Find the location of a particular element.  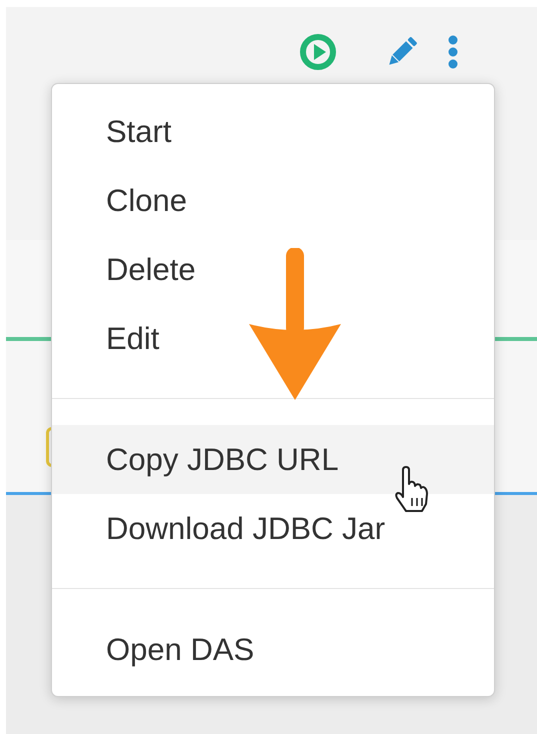

down-arrow-icon is located at coordinates (295, 324).